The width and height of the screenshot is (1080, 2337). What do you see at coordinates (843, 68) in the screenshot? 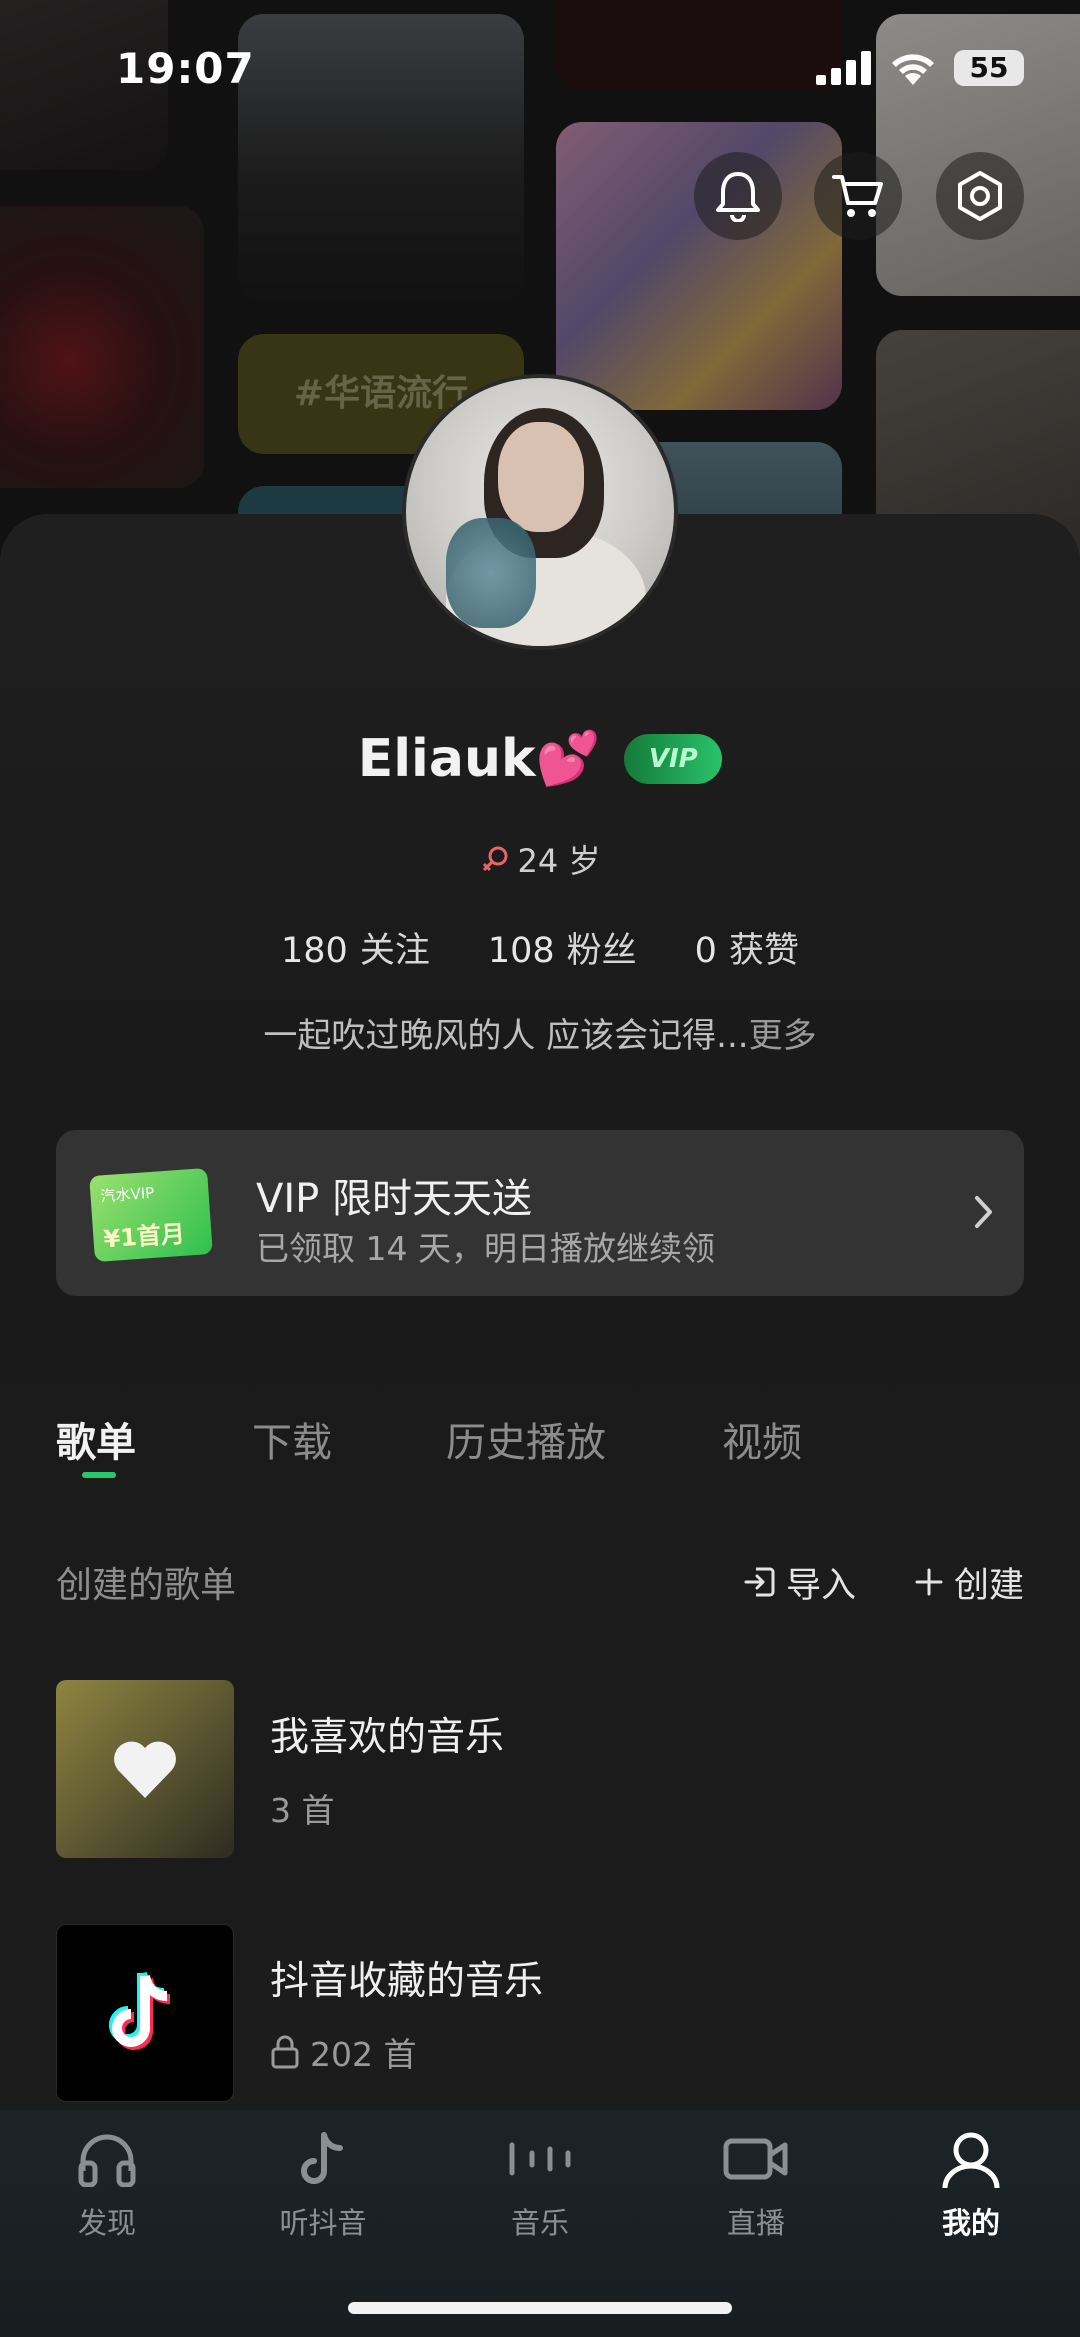
I see `signal-icon` at bounding box center [843, 68].